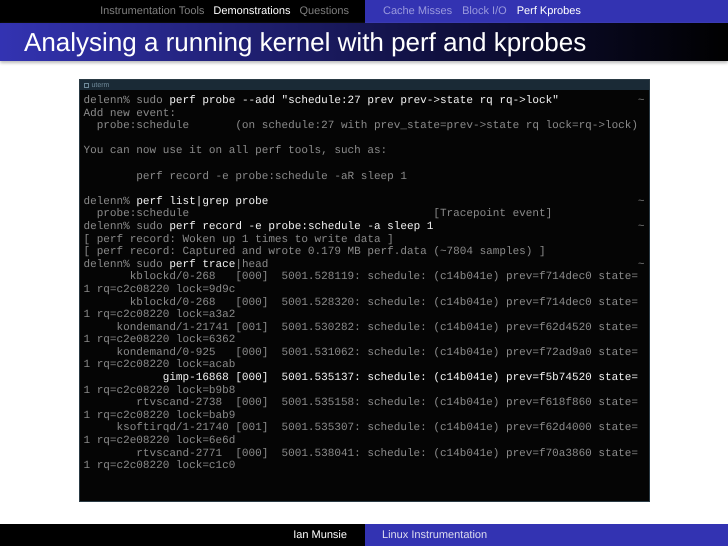  What do you see at coordinates (305, 42) in the screenshot?
I see `slide-title: Analysing a running kernel with perf and kprobes` at bounding box center [305, 42].